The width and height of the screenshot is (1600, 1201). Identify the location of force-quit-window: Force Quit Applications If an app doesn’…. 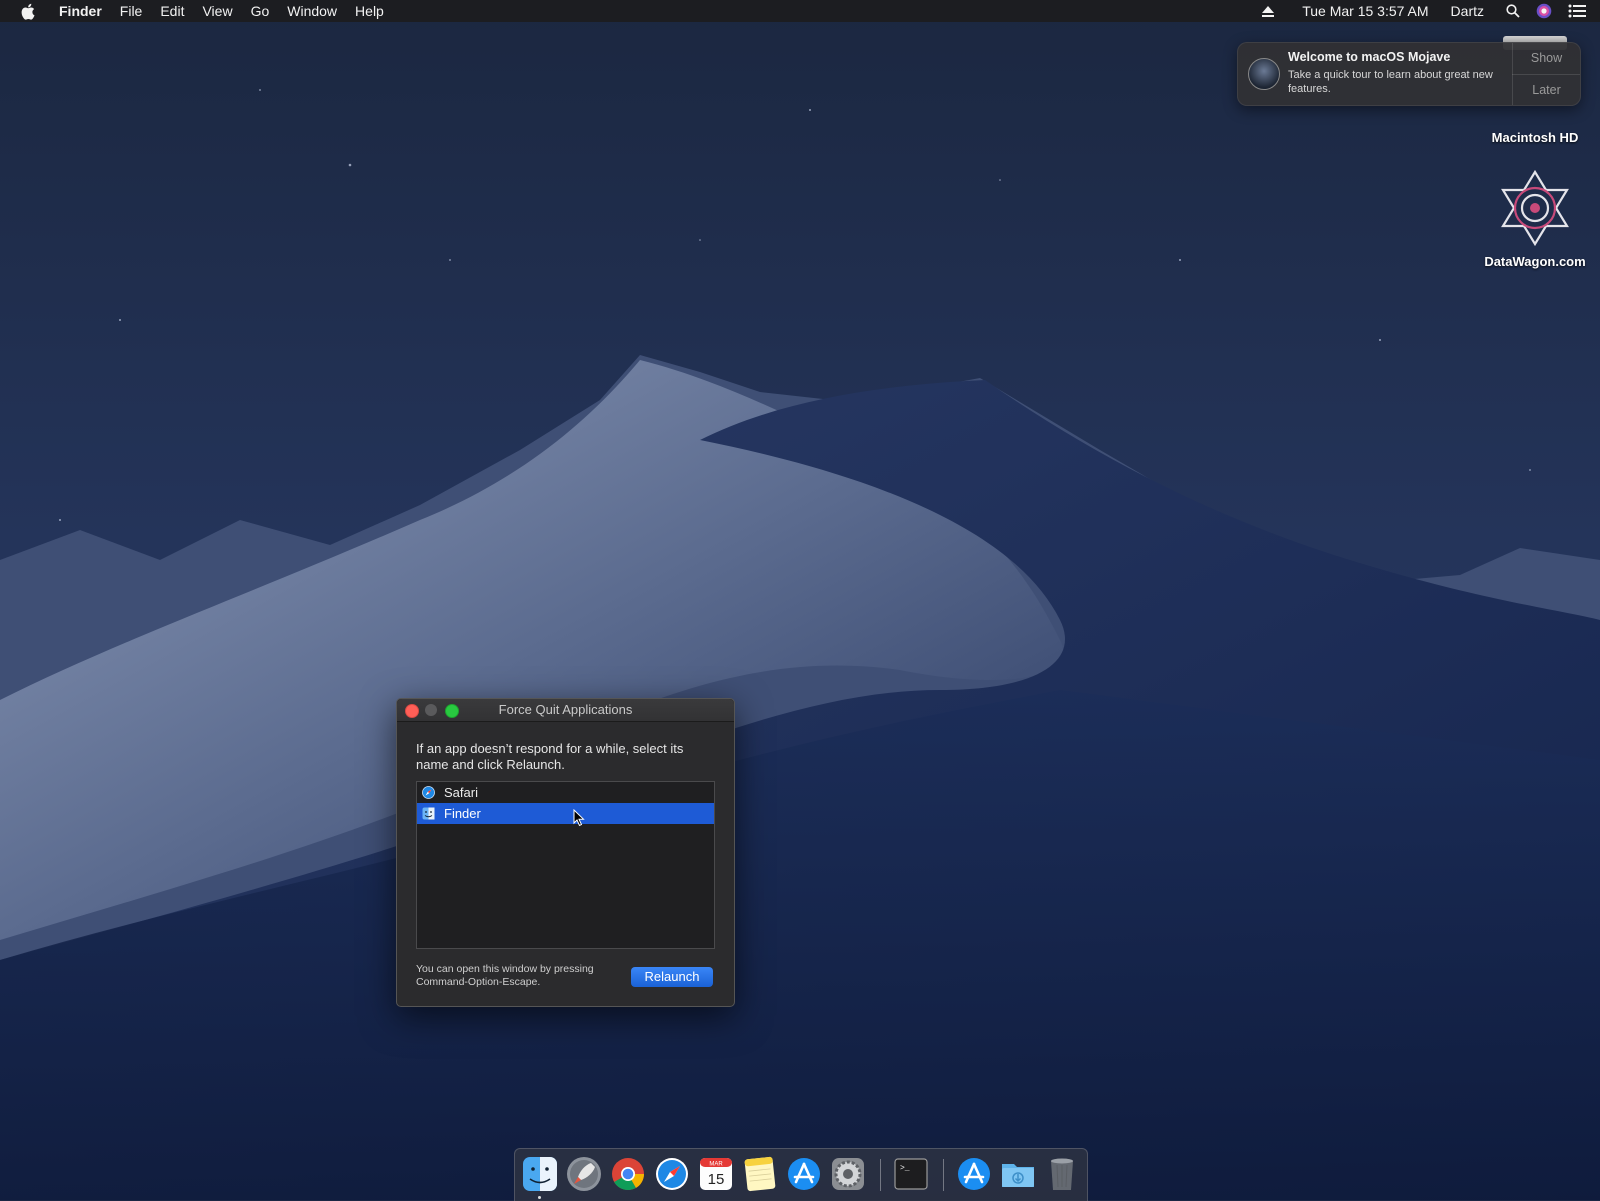
(565, 852).